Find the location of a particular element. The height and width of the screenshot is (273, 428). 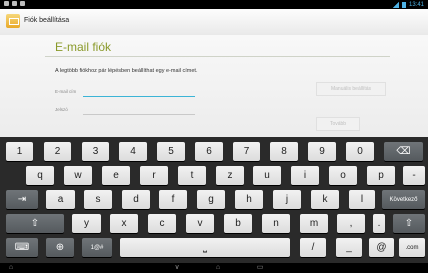

shift-key-right: ⇧ is located at coordinates (409, 223).